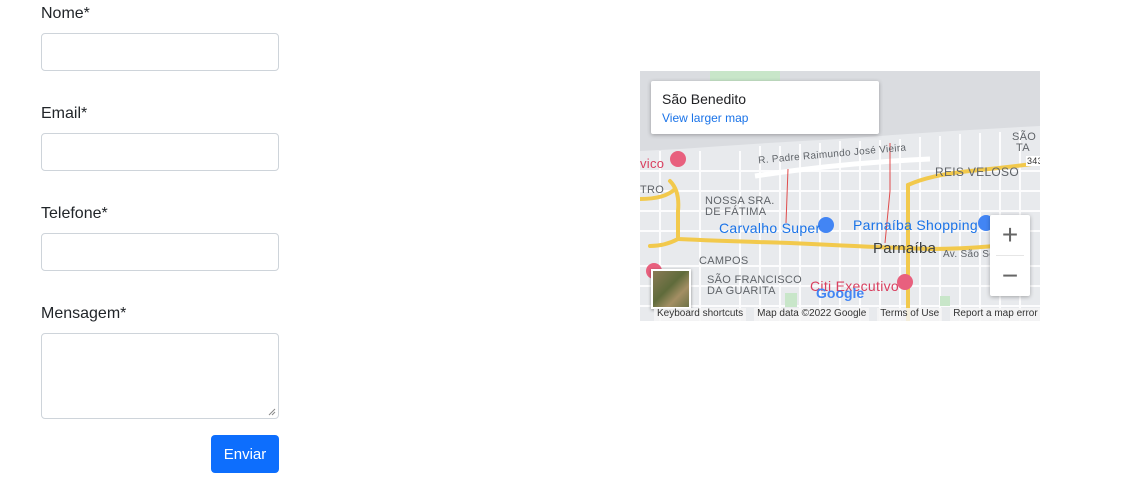 The image size is (1125, 500). I want to click on map-label-av-sao: Av. São Se, so click(969, 254).